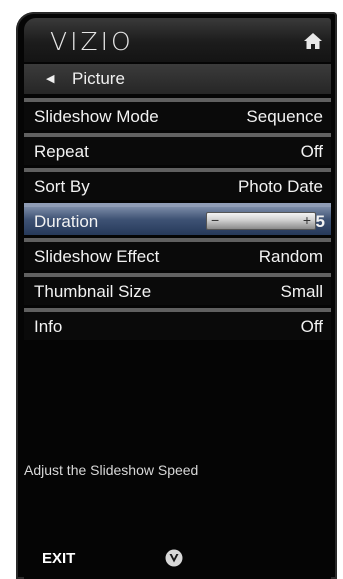 This screenshot has width=343, height=579. I want to click on home-icon, so click(313, 41).